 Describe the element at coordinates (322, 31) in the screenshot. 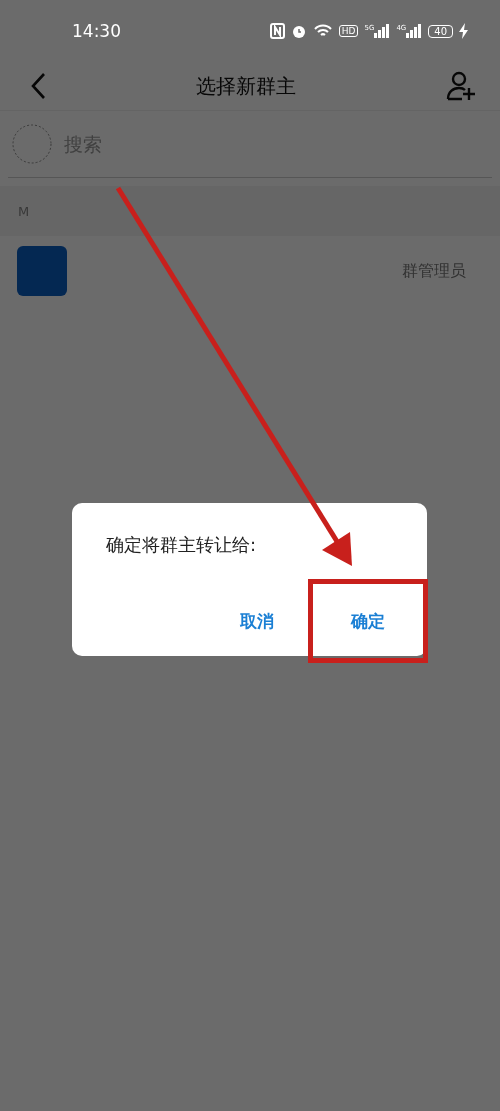

I see `wifi-icon` at that location.